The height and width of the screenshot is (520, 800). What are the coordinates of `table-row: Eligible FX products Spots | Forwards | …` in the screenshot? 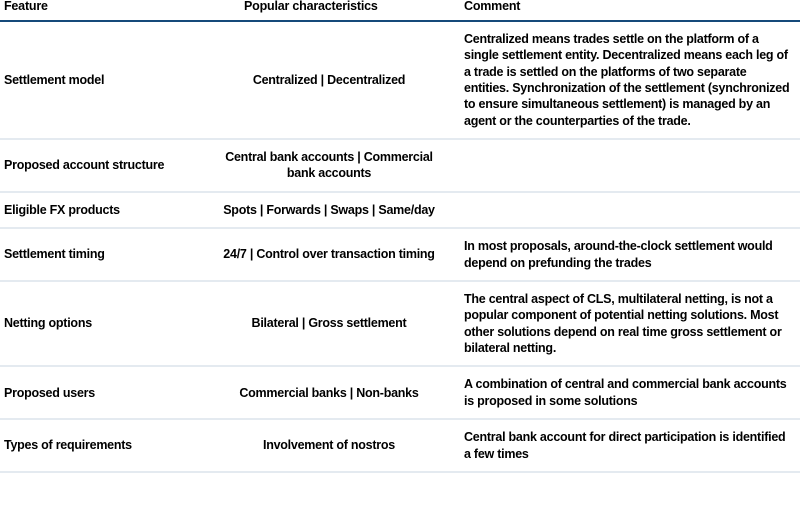 It's located at (400, 210).